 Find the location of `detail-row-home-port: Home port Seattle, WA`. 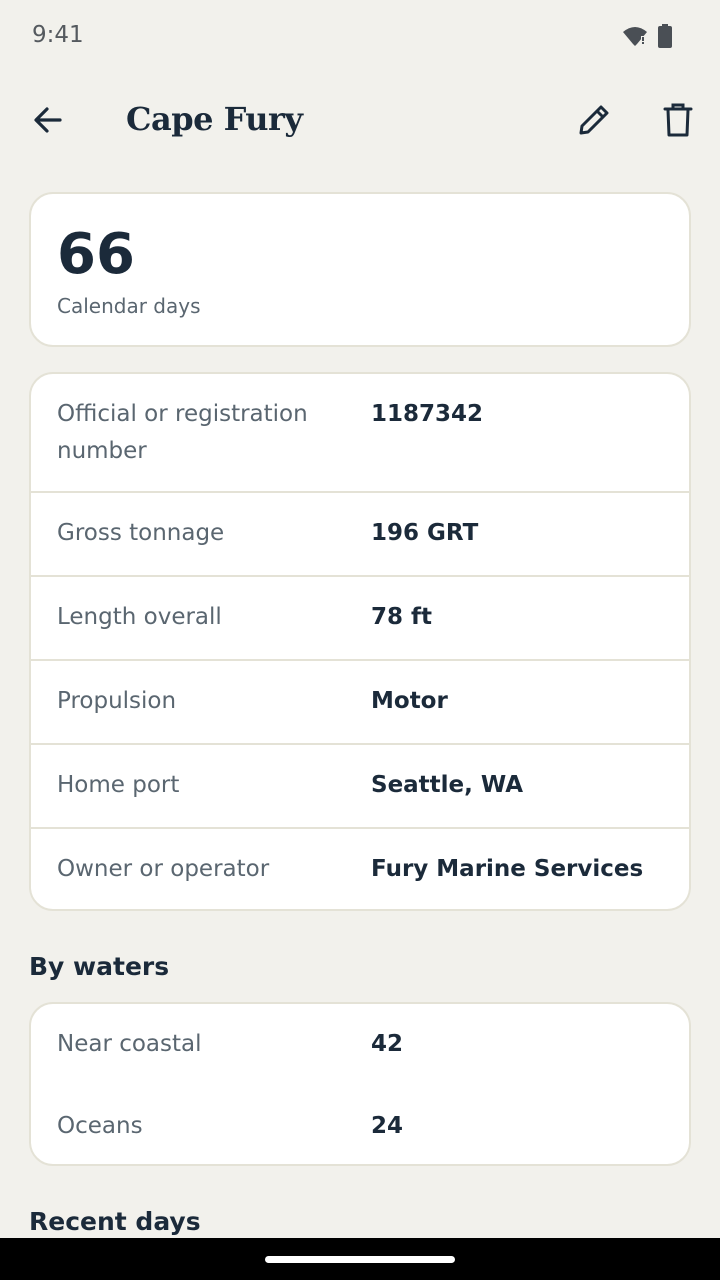

detail-row-home-port: Home port Seattle, WA is located at coordinates (360, 787).